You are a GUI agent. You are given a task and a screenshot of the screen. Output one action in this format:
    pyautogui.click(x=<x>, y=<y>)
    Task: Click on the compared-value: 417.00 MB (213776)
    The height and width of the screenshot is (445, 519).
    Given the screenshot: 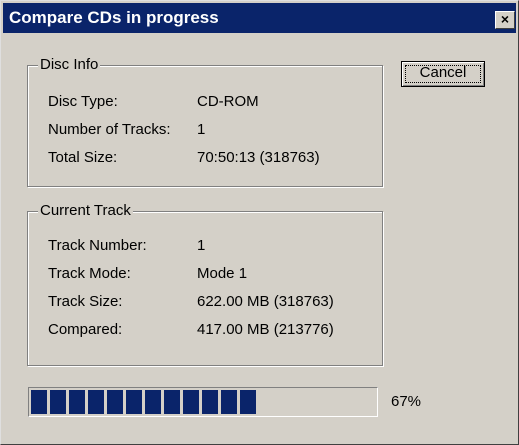 What is the action you would take?
    pyautogui.click(x=265, y=329)
    